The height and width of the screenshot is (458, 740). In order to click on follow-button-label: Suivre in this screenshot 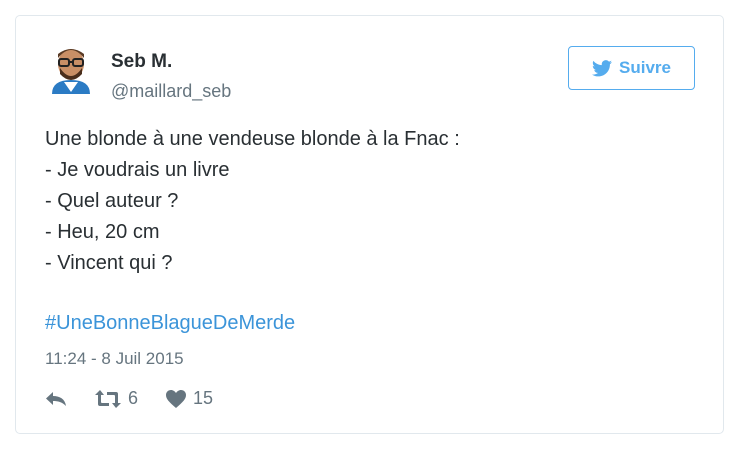, I will do `click(645, 67)`.